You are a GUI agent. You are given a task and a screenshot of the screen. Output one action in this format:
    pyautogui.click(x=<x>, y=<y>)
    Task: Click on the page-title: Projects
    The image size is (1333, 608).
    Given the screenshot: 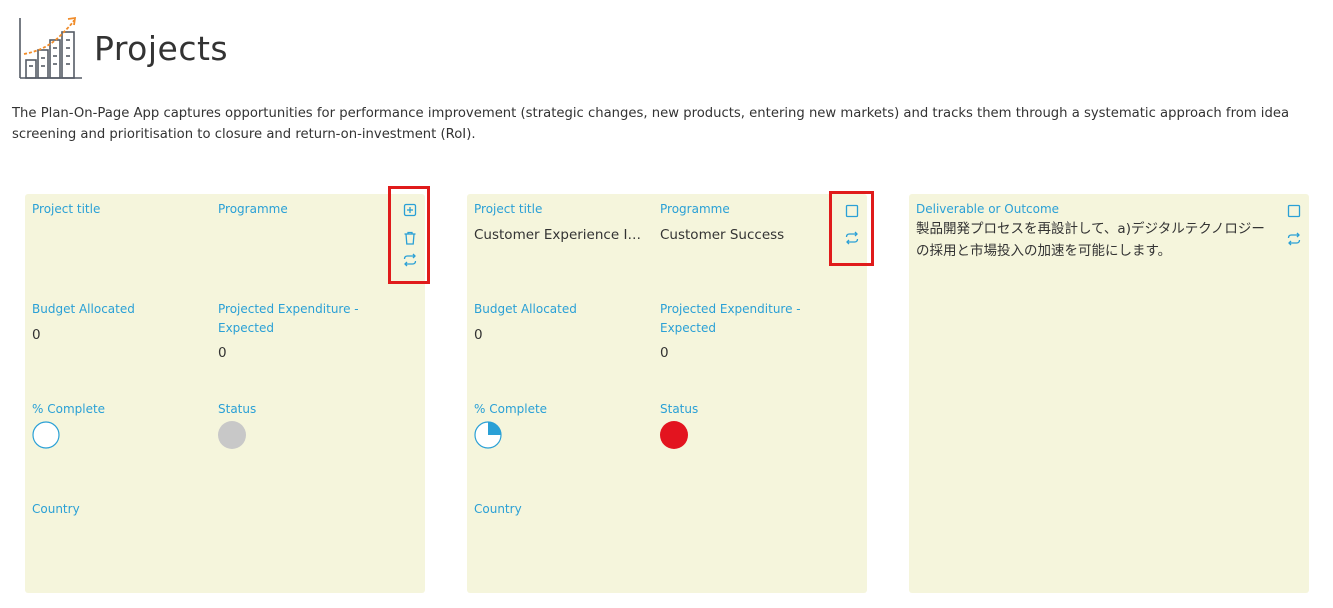 What is the action you would take?
    pyautogui.click(x=161, y=48)
    